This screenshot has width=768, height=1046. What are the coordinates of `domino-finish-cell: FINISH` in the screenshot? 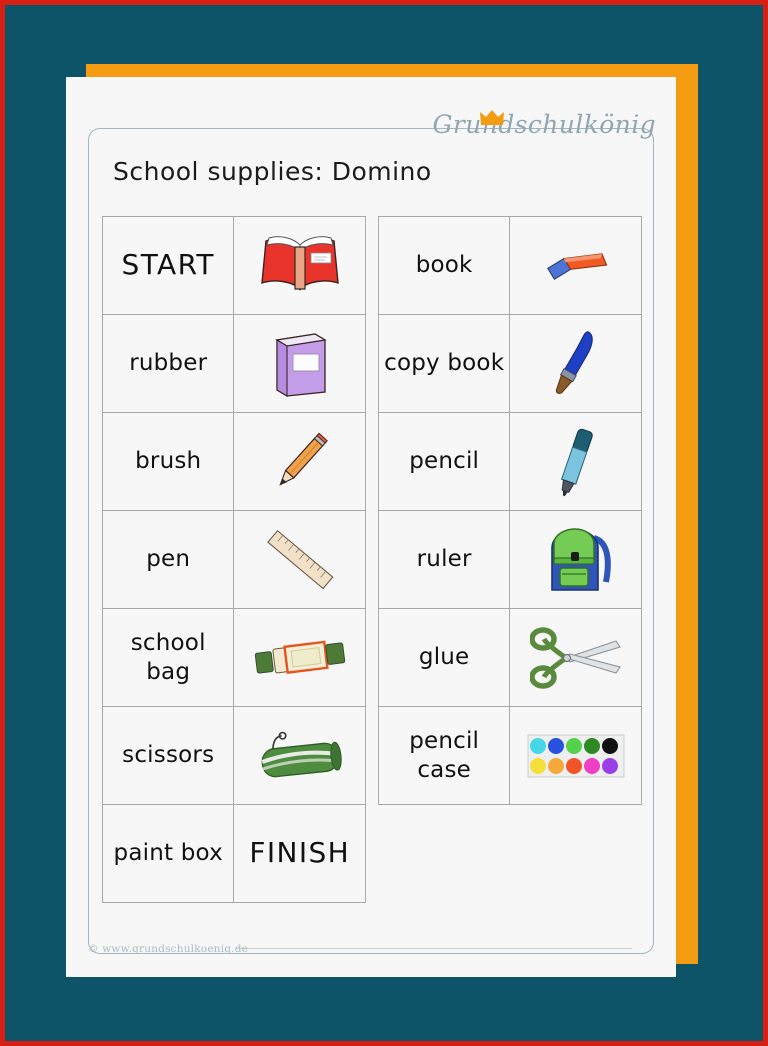 It's located at (299, 853).